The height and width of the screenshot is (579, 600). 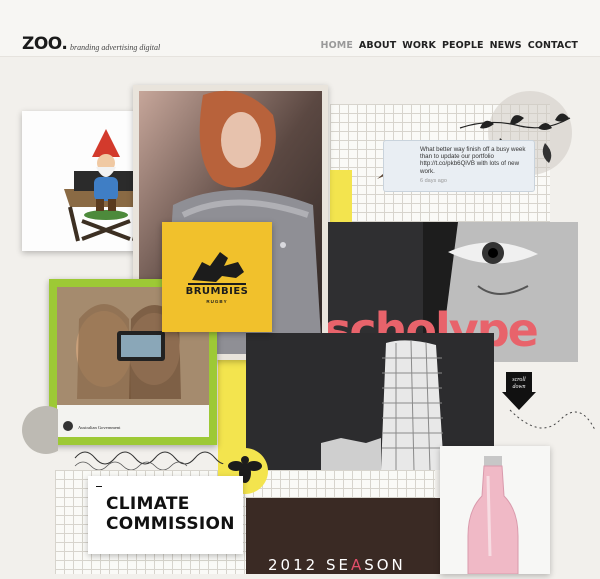 I want to click on seal-decoration, so click(x=40, y=430).